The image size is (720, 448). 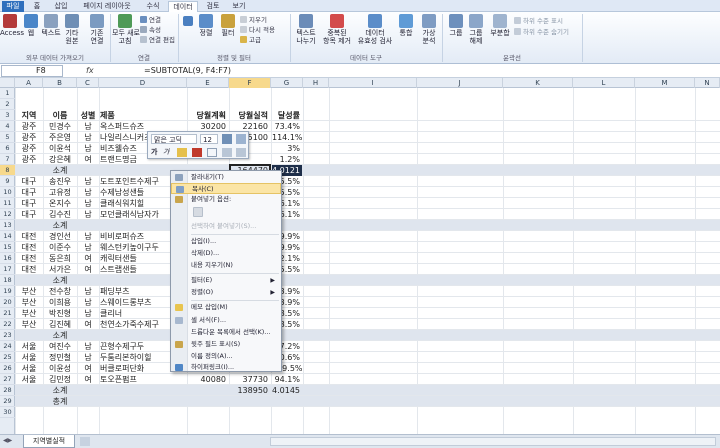 What do you see at coordinates (287, 148) in the screenshot?
I see `cell: 3%` at bounding box center [287, 148].